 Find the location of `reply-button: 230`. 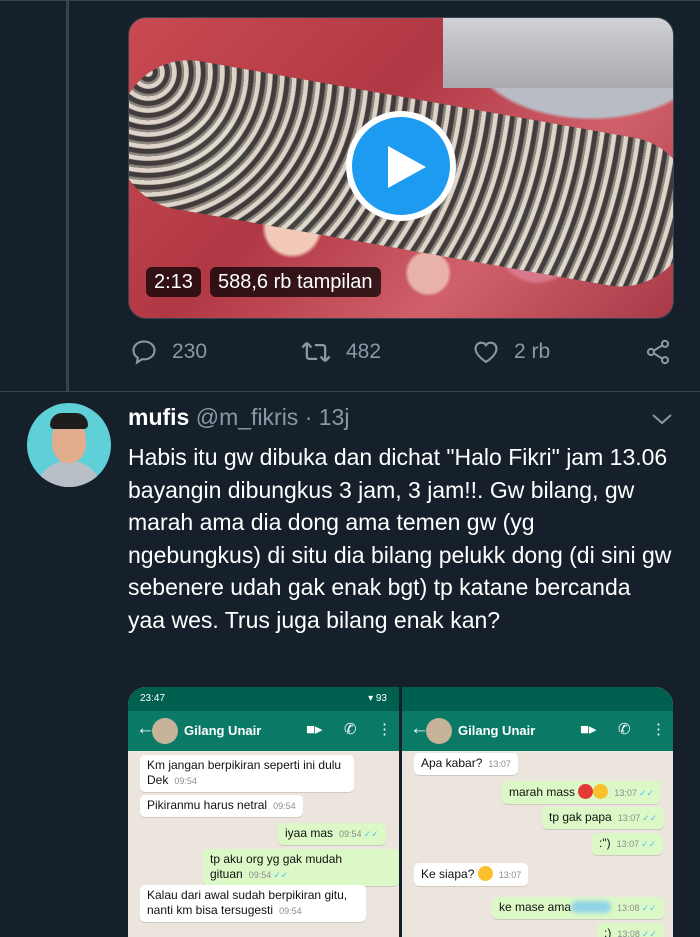

reply-button: 230 is located at coordinates (168, 352).